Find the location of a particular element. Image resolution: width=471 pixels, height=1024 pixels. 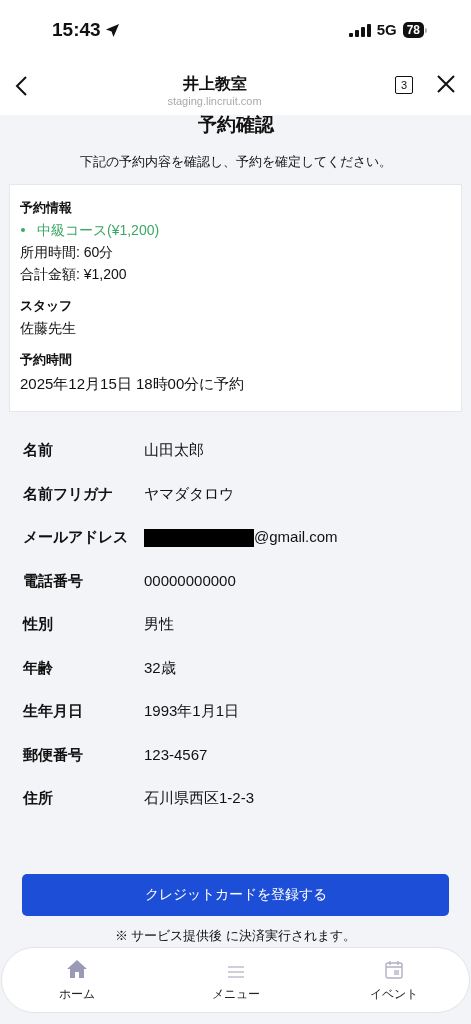

close-button is located at coordinates (447, 84).